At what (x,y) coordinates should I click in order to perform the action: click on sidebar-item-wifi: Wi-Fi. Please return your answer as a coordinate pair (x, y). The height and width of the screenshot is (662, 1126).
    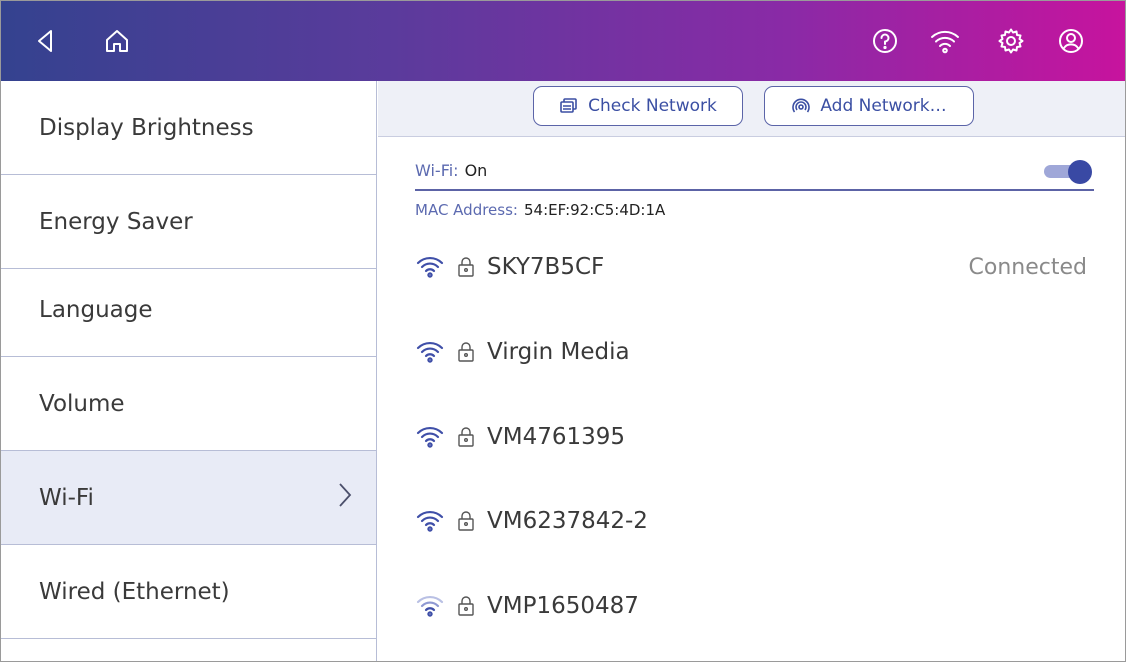
    Looking at the image, I should click on (188, 498).